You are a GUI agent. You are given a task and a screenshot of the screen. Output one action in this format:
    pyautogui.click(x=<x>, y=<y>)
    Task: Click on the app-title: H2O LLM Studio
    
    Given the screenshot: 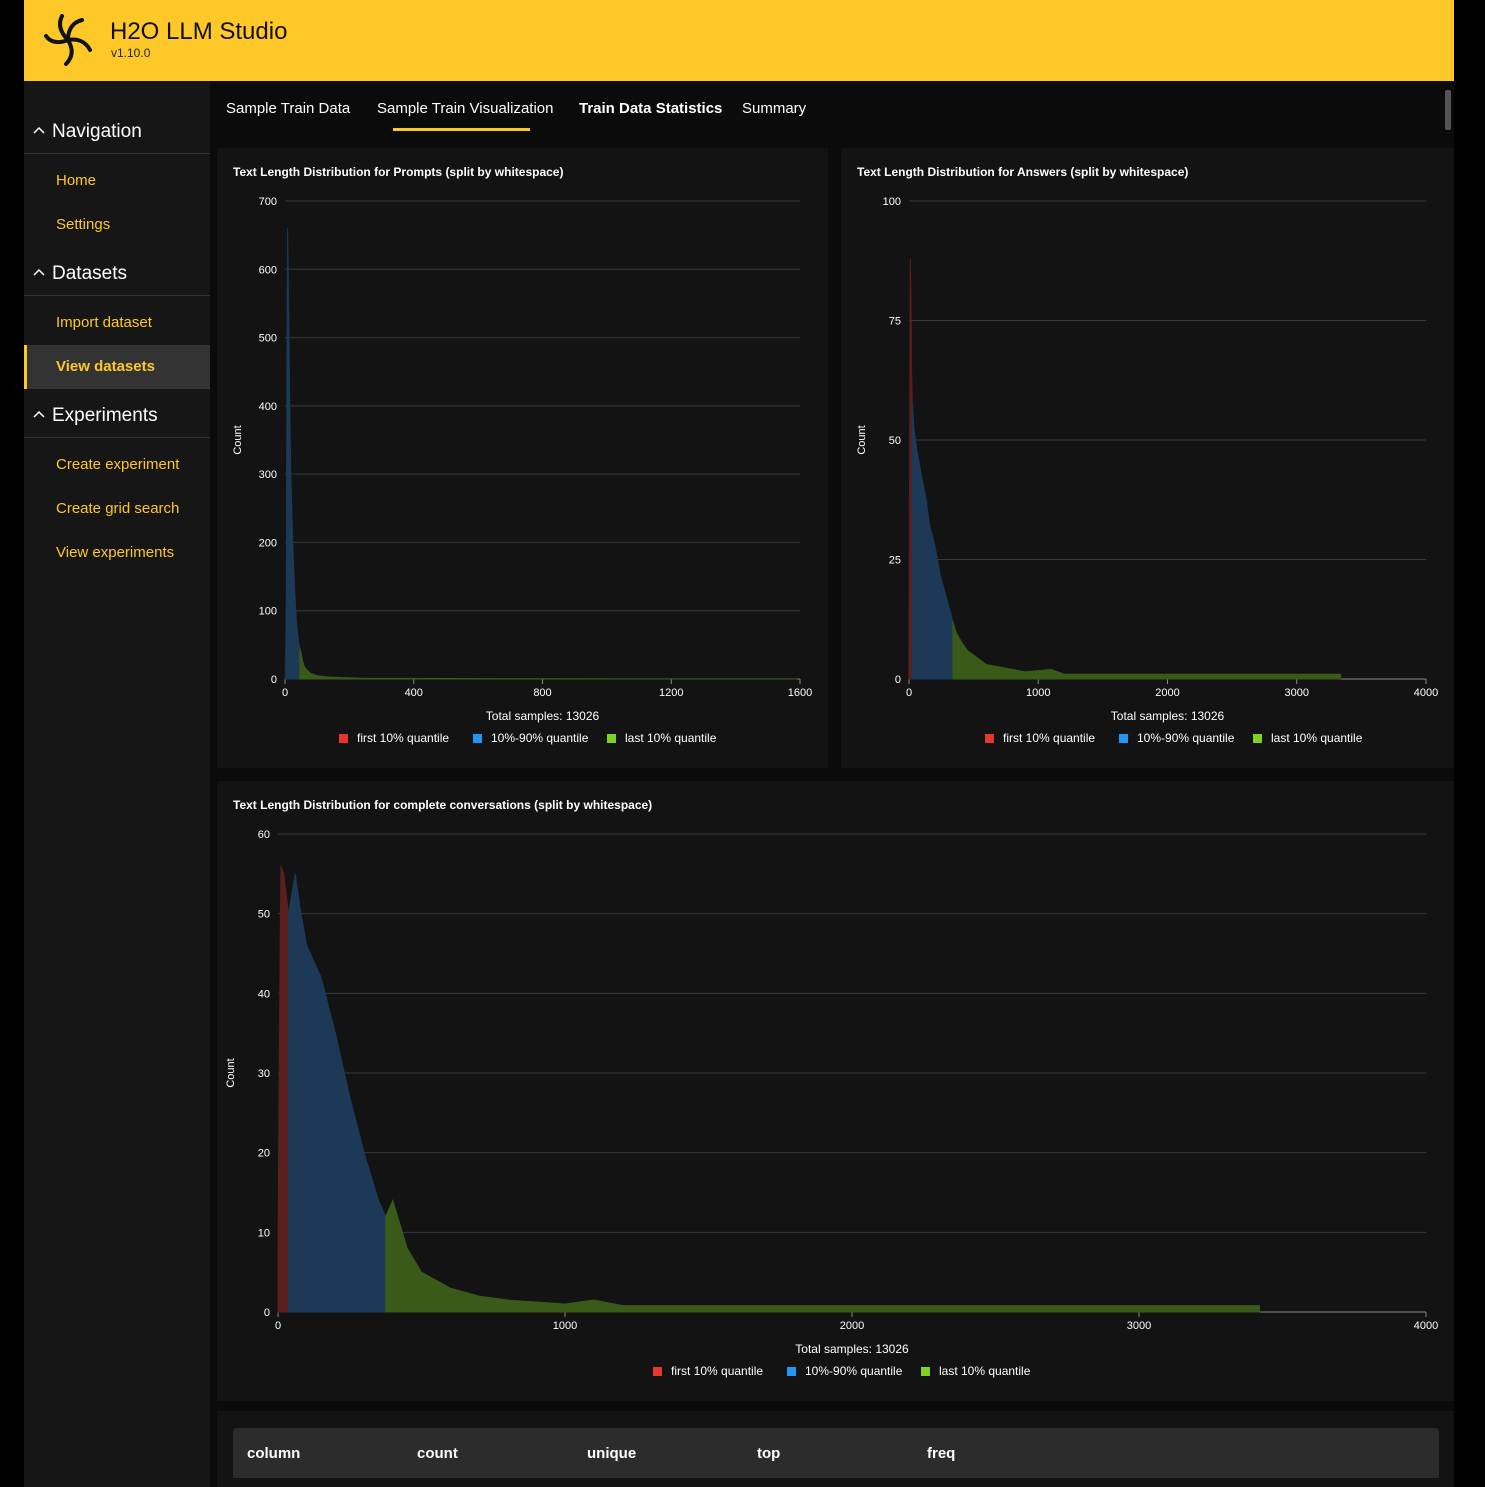 What is the action you would take?
    pyautogui.click(x=199, y=31)
    